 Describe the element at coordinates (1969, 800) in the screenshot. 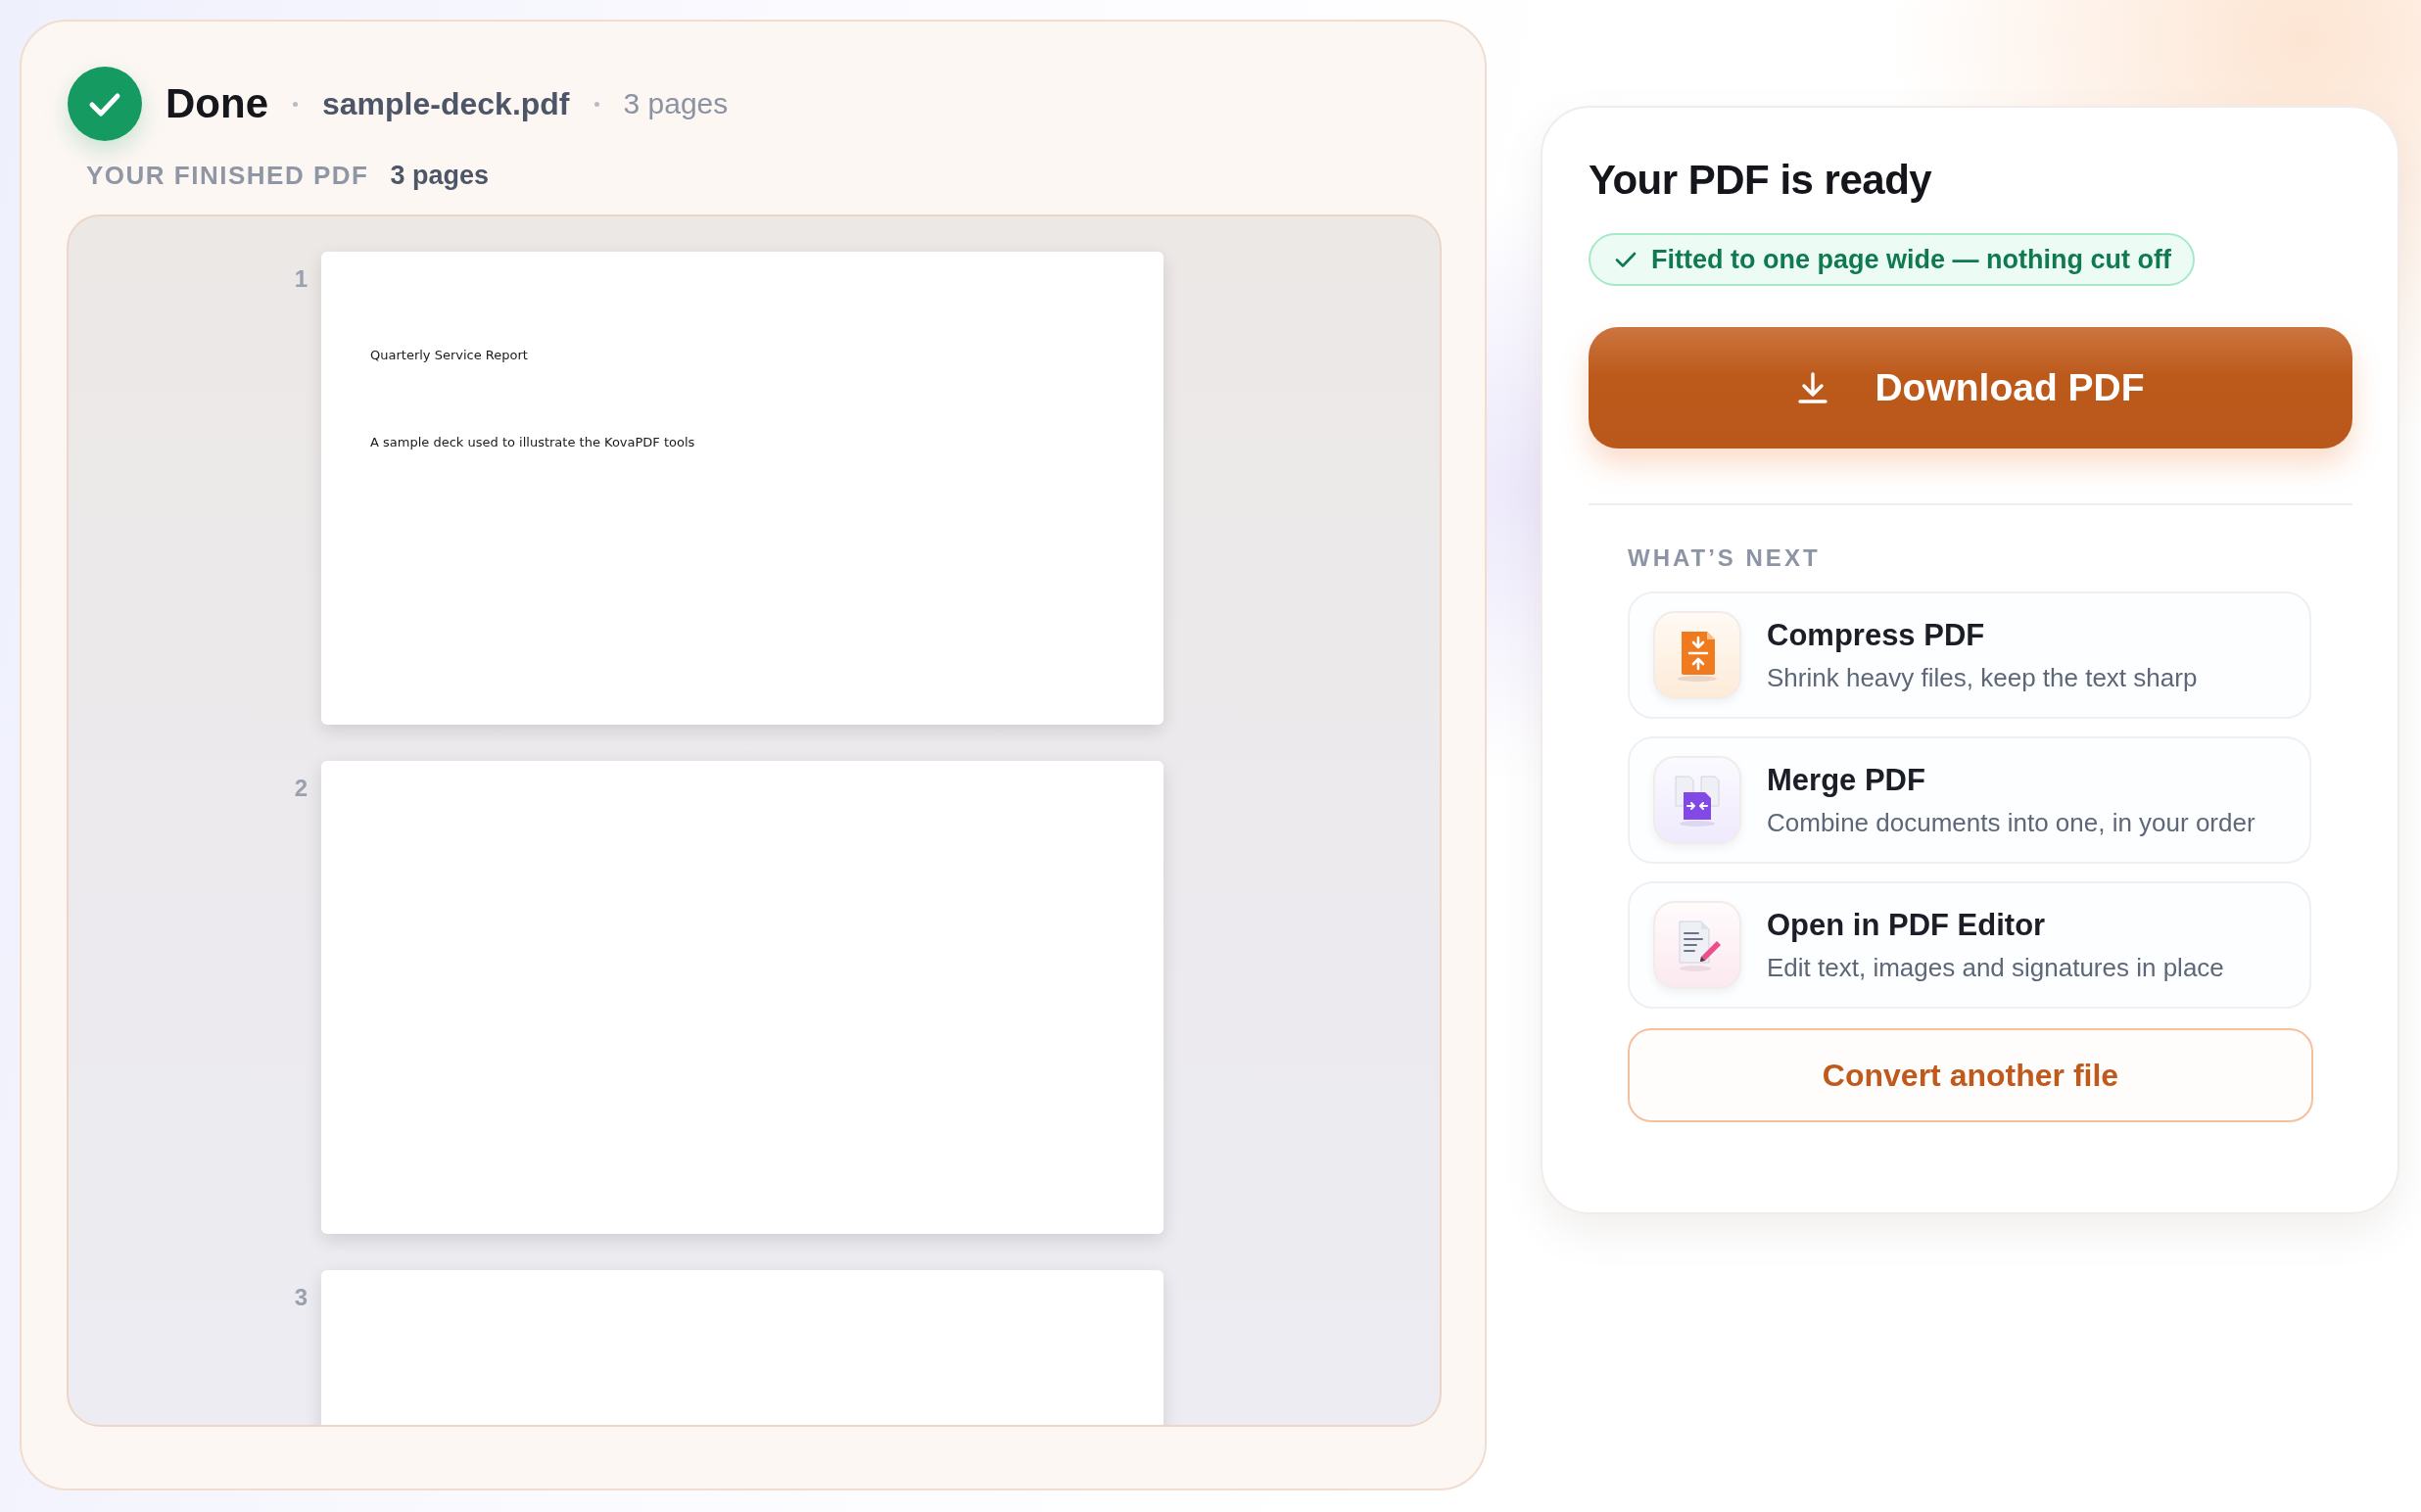

I see `tool-card: Merge PDF Combine documents into one, in your order` at that location.